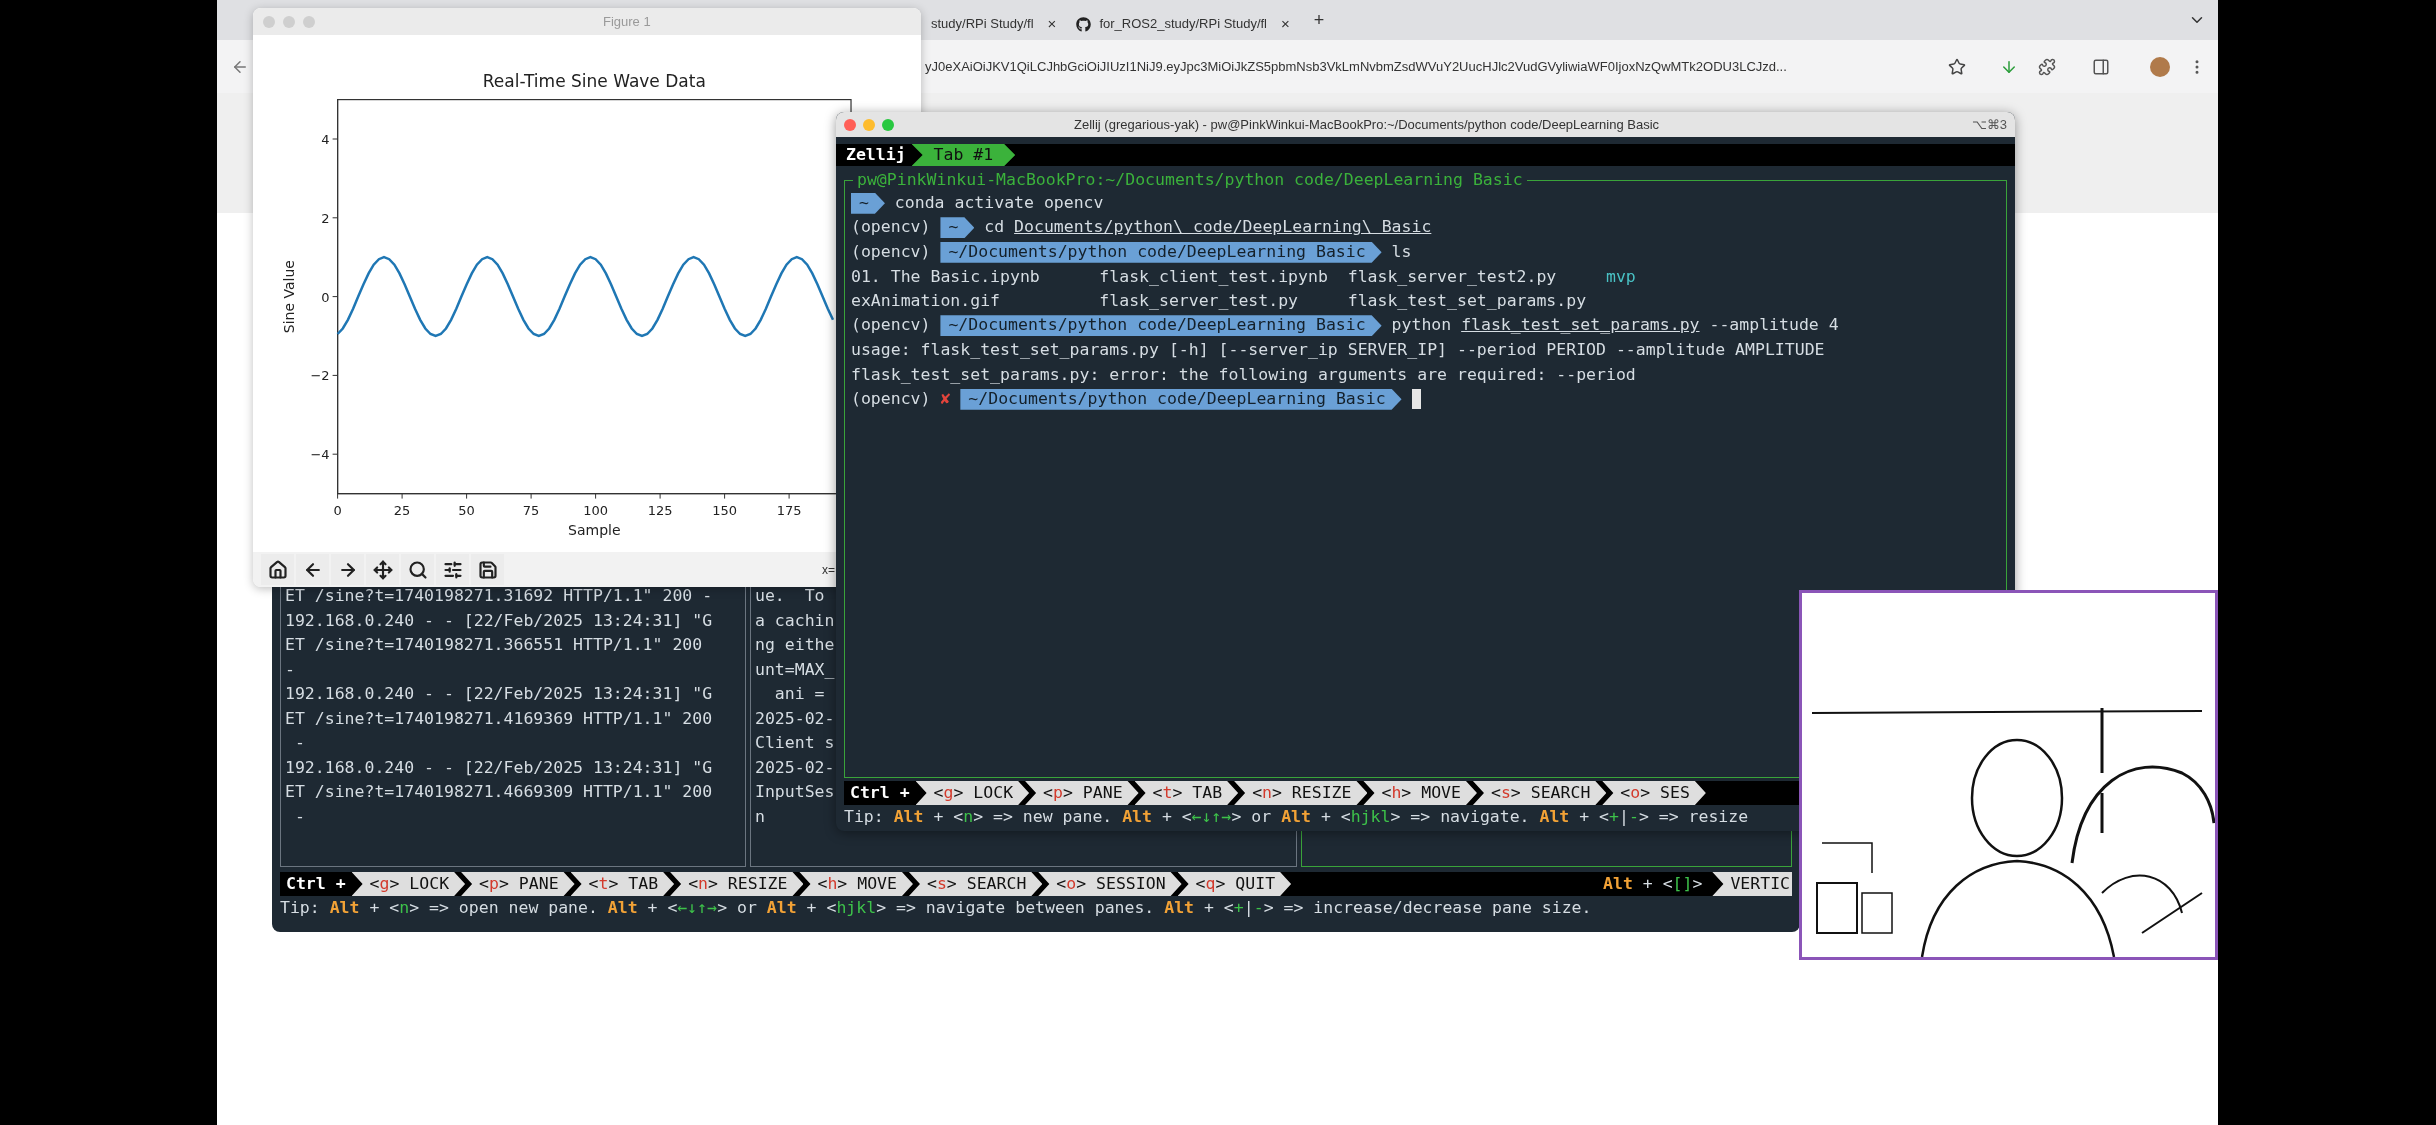 The width and height of the screenshot is (2436, 1125). Describe the element at coordinates (499, 596) in the screenshot. I see `terminal-line: ET /sine?t=1740198271.31692 HTTP/1.1" 200 -` at that location.